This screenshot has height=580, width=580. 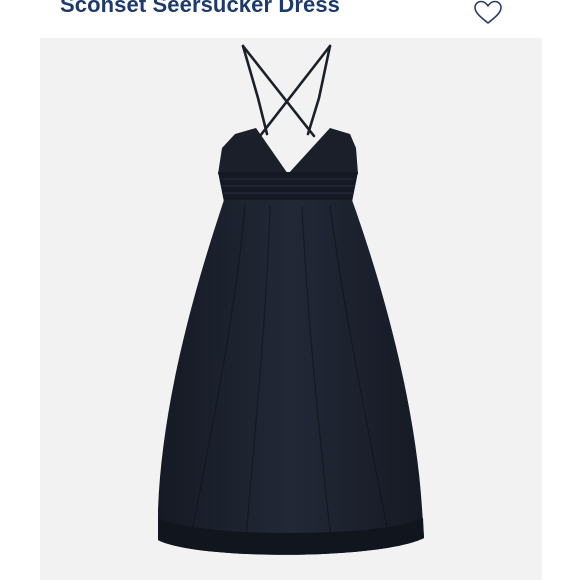 I want to click on favorite-button, so click(x=488, y=13).